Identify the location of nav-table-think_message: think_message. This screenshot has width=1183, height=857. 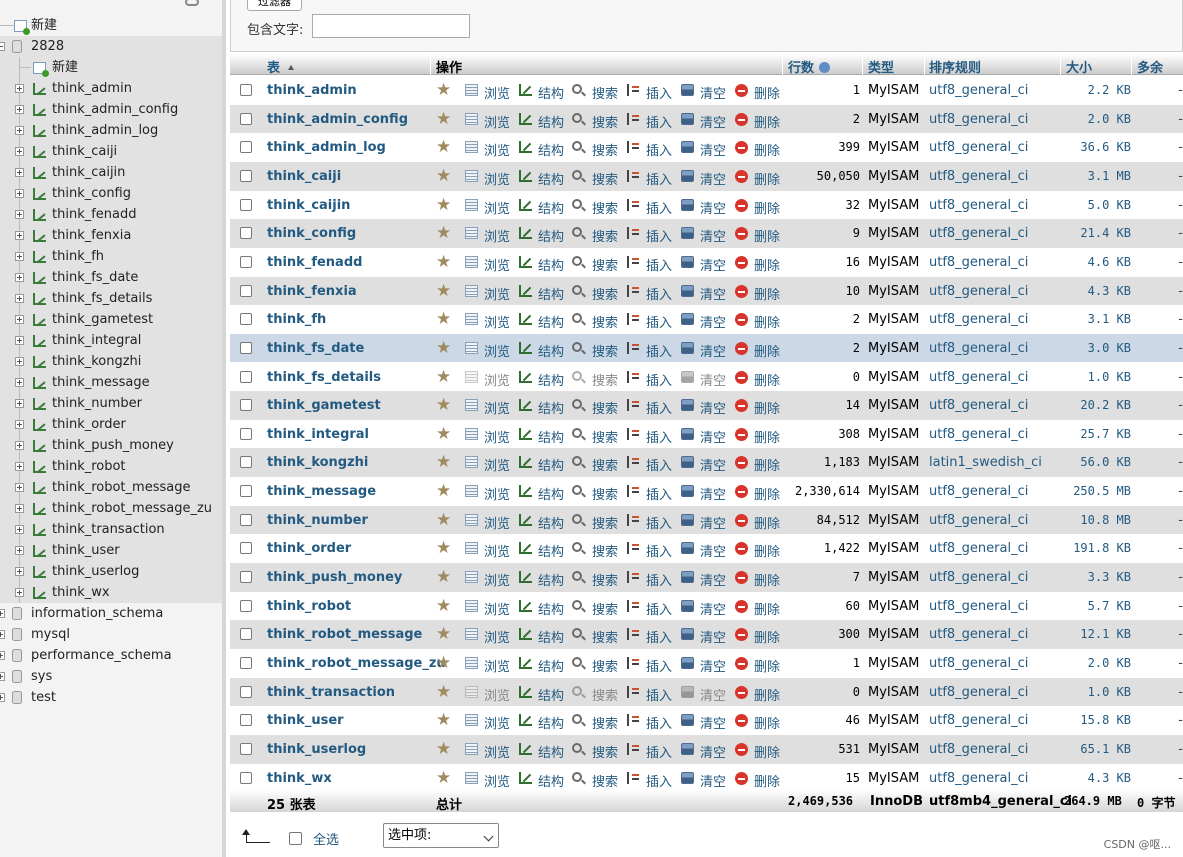
(111, 382).